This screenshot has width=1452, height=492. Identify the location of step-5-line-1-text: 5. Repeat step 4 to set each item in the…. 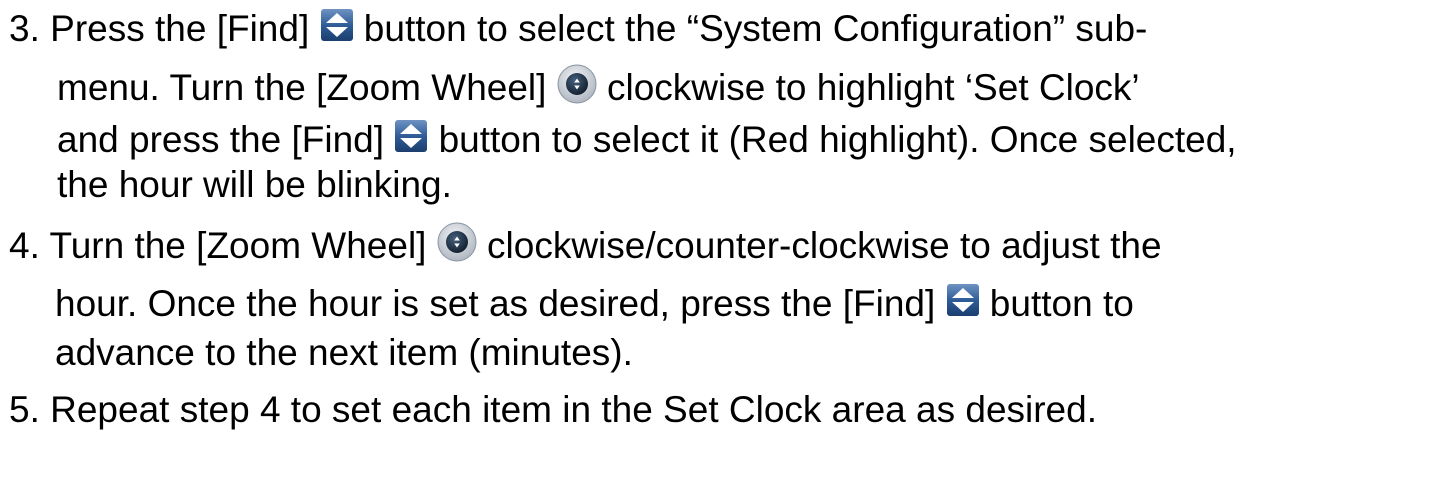
(553, 409).